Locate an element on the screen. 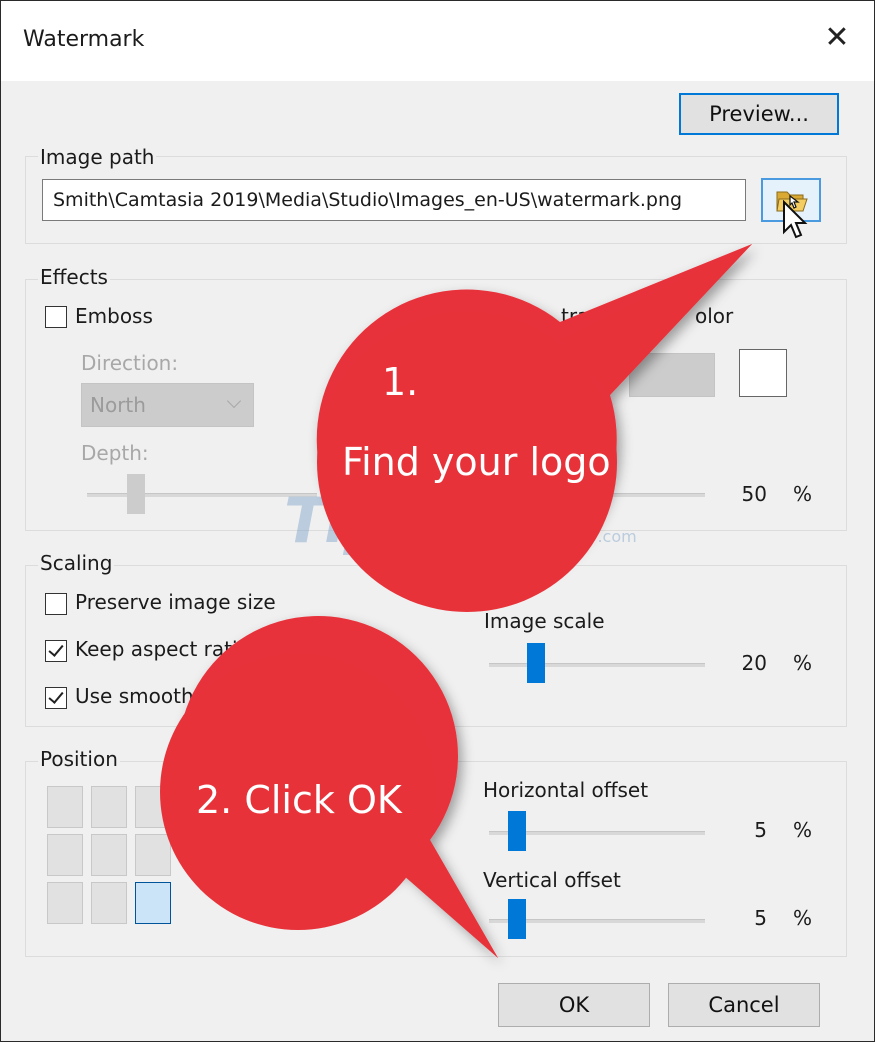  position-middle-left is located at coordinates (65, 855).